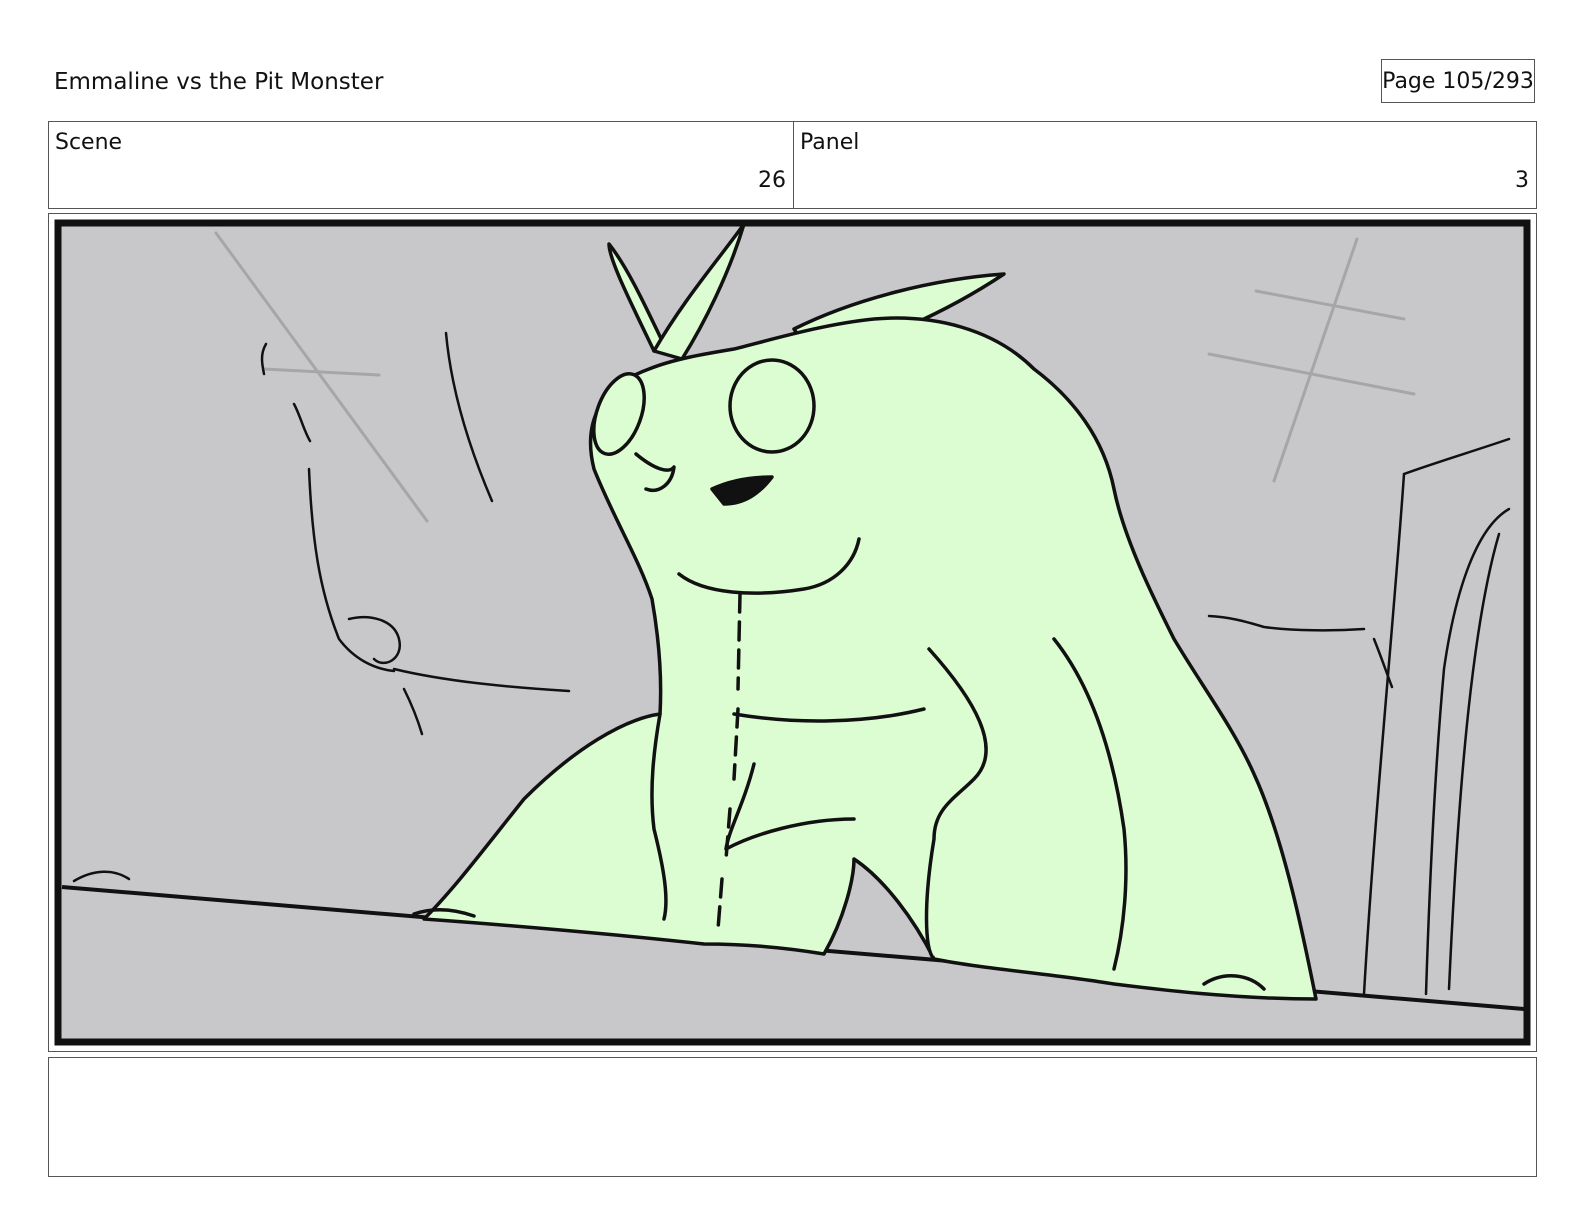 The image size is (1584, 1224). What do you see at coordinates (89, 142) in the screenshot?
I see `scene-label: Scene` at bounding box center [89, 142].